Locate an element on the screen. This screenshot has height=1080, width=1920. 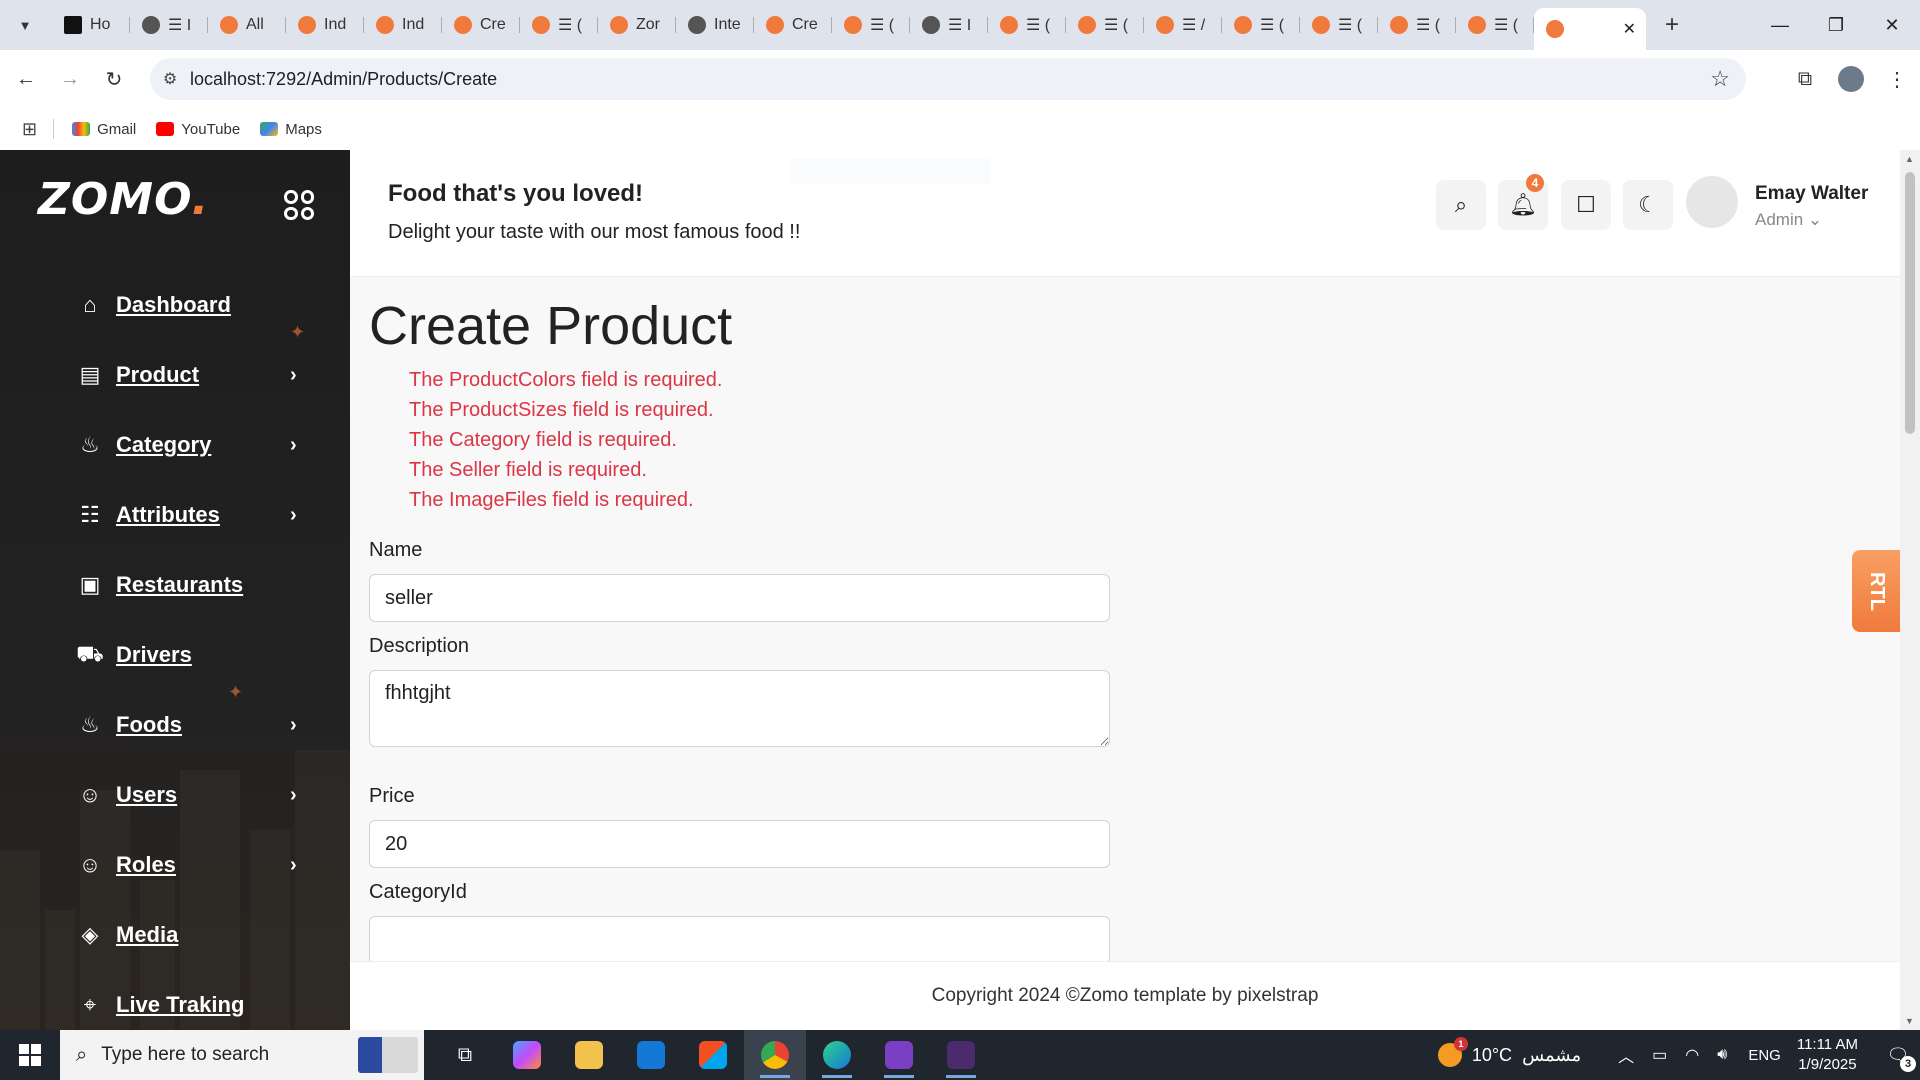
page-scrollbar: ▲ ▼ is located at coordinates (1910, 590).